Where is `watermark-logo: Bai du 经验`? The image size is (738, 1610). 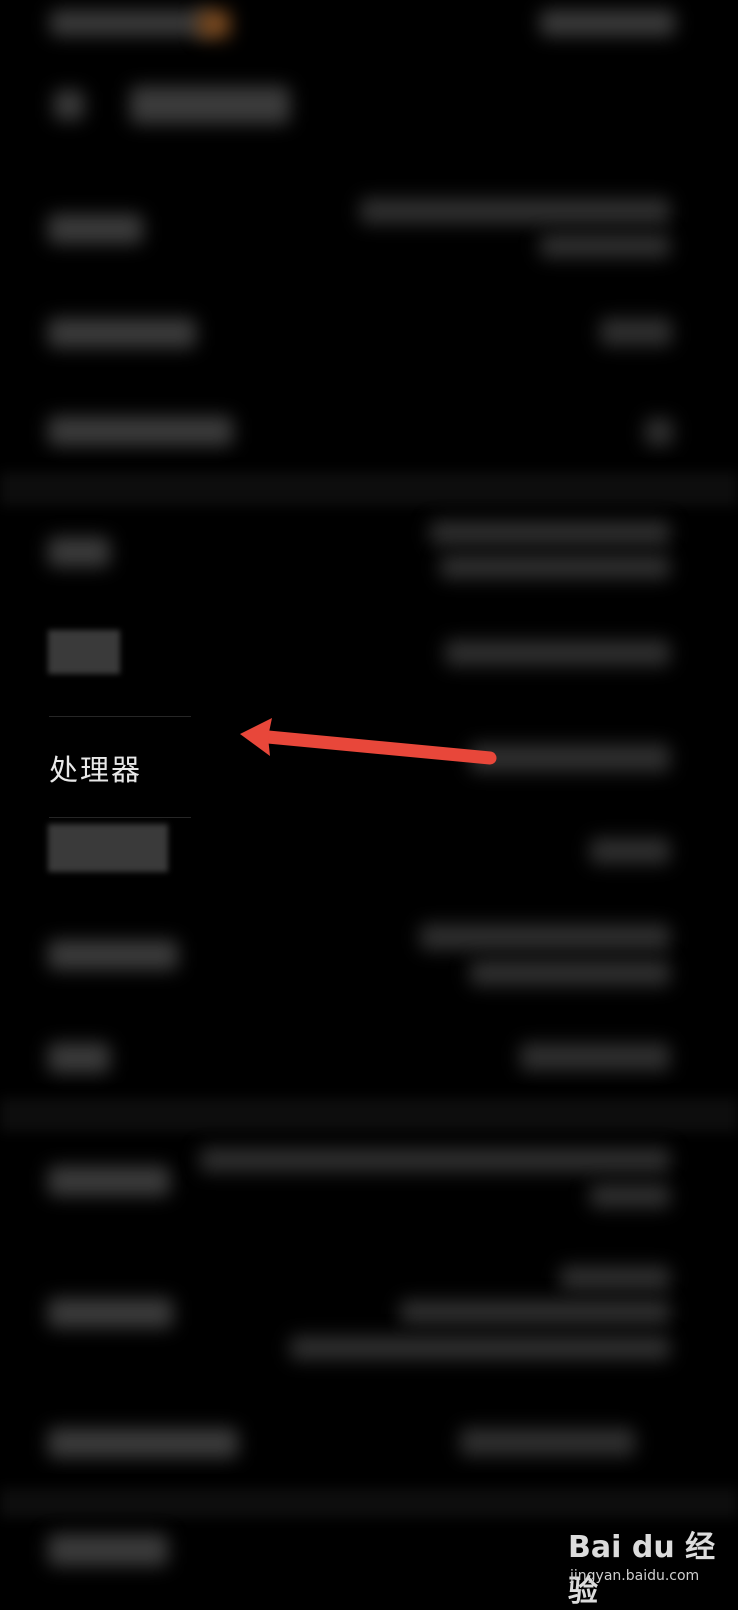
watermark-logo: Bai du 经验 is located at coordinates (642, 1569).